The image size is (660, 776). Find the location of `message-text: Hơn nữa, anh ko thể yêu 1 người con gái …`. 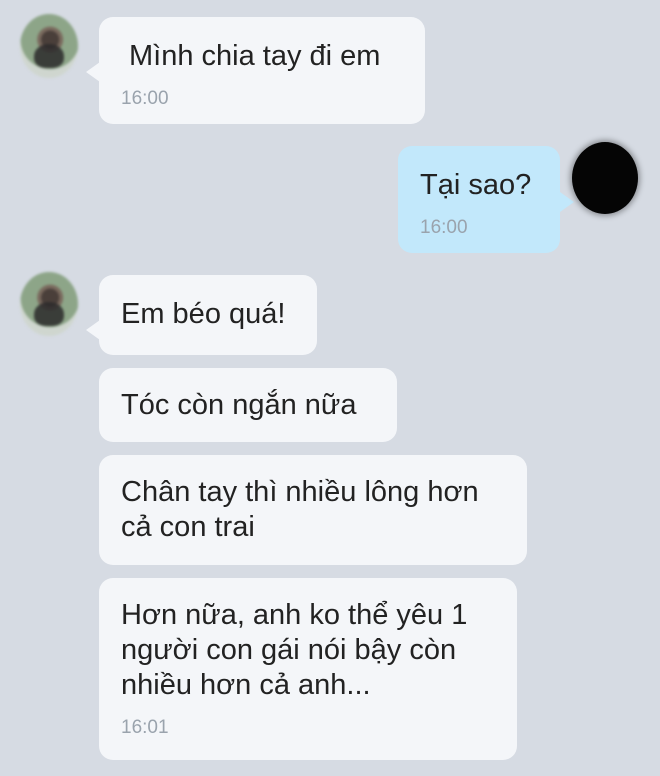

message-text: Hơn nữa, anh ko thể yêu 1 người con gái … is located at coordinates (294, 650).